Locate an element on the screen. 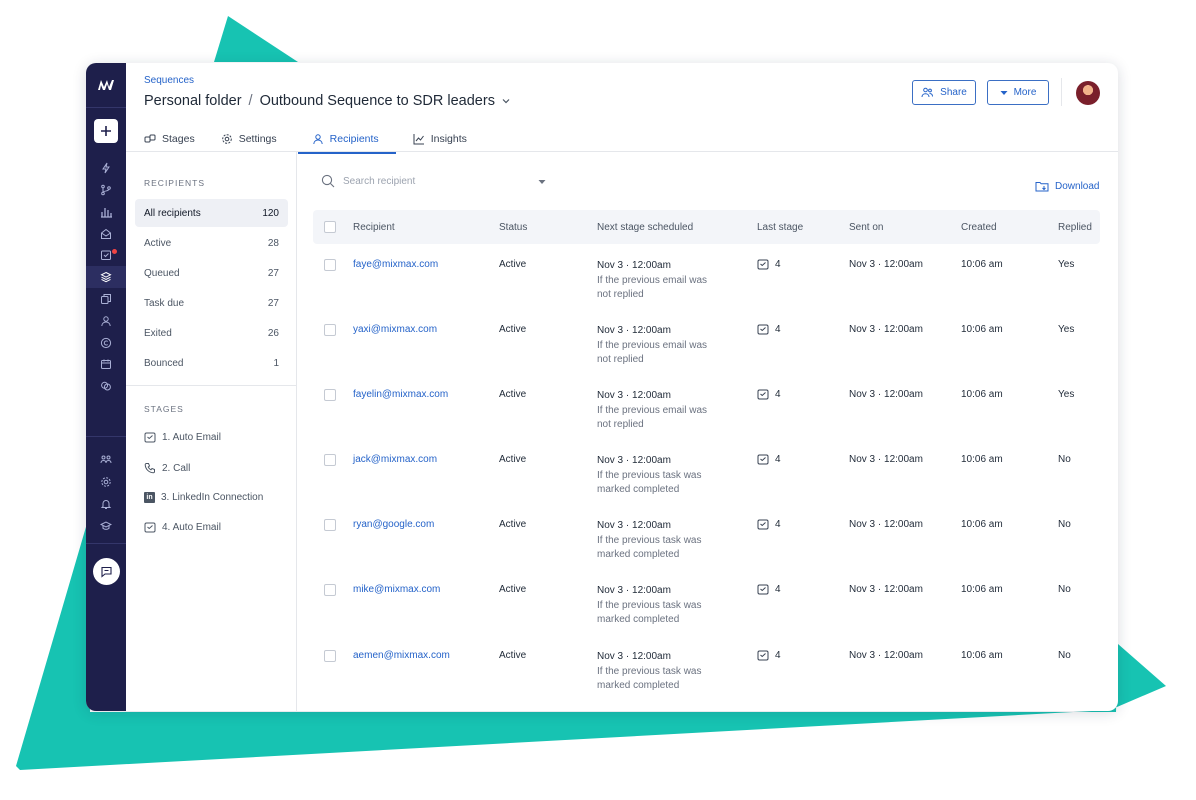 The height and width of the screenshot is (800, 1196). rail-item-sequences is located at coordinates (106, 277).